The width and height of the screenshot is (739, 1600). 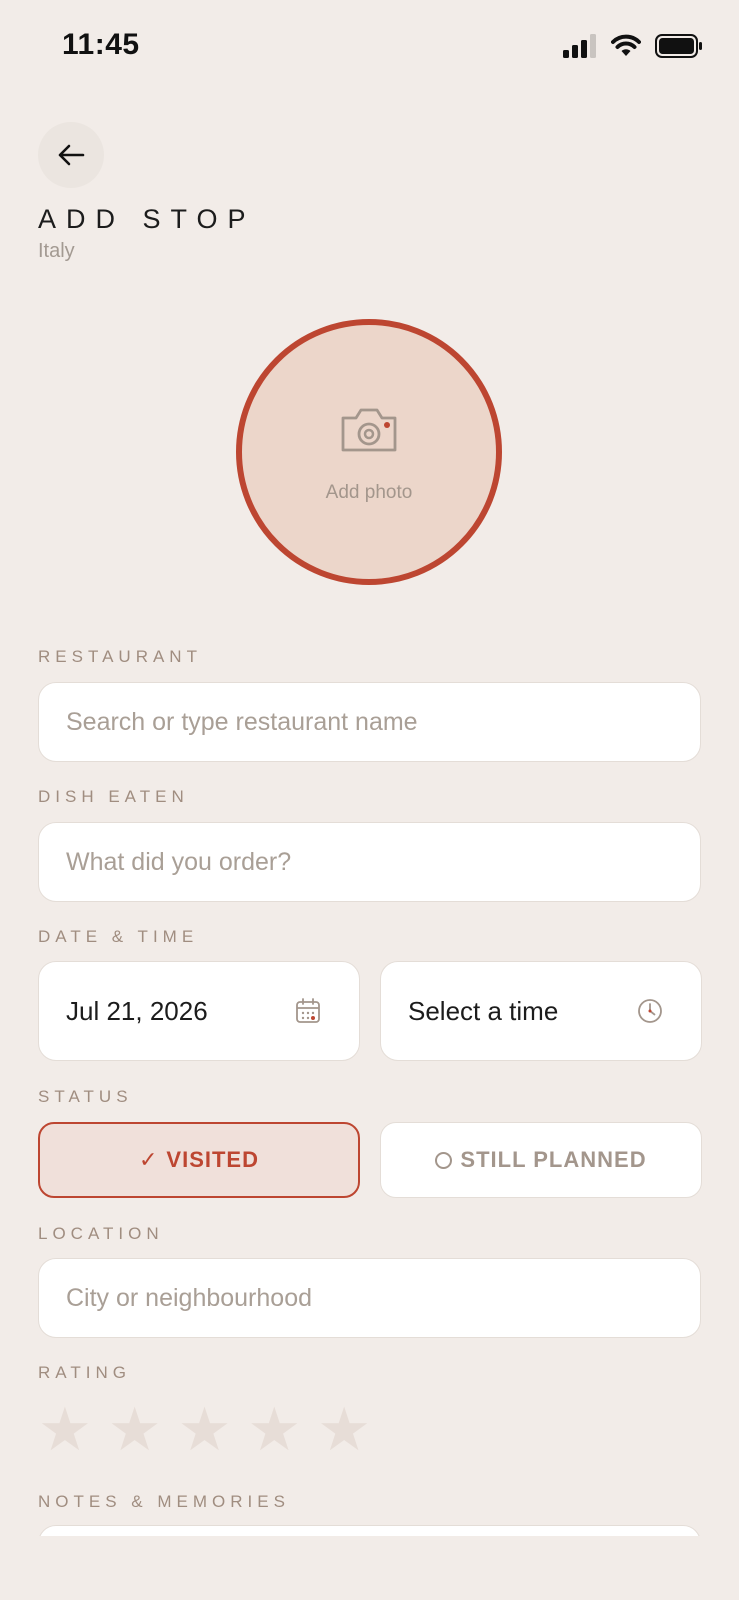 I want to click on time-picker: Select a time, so click(x=541, y=1011).